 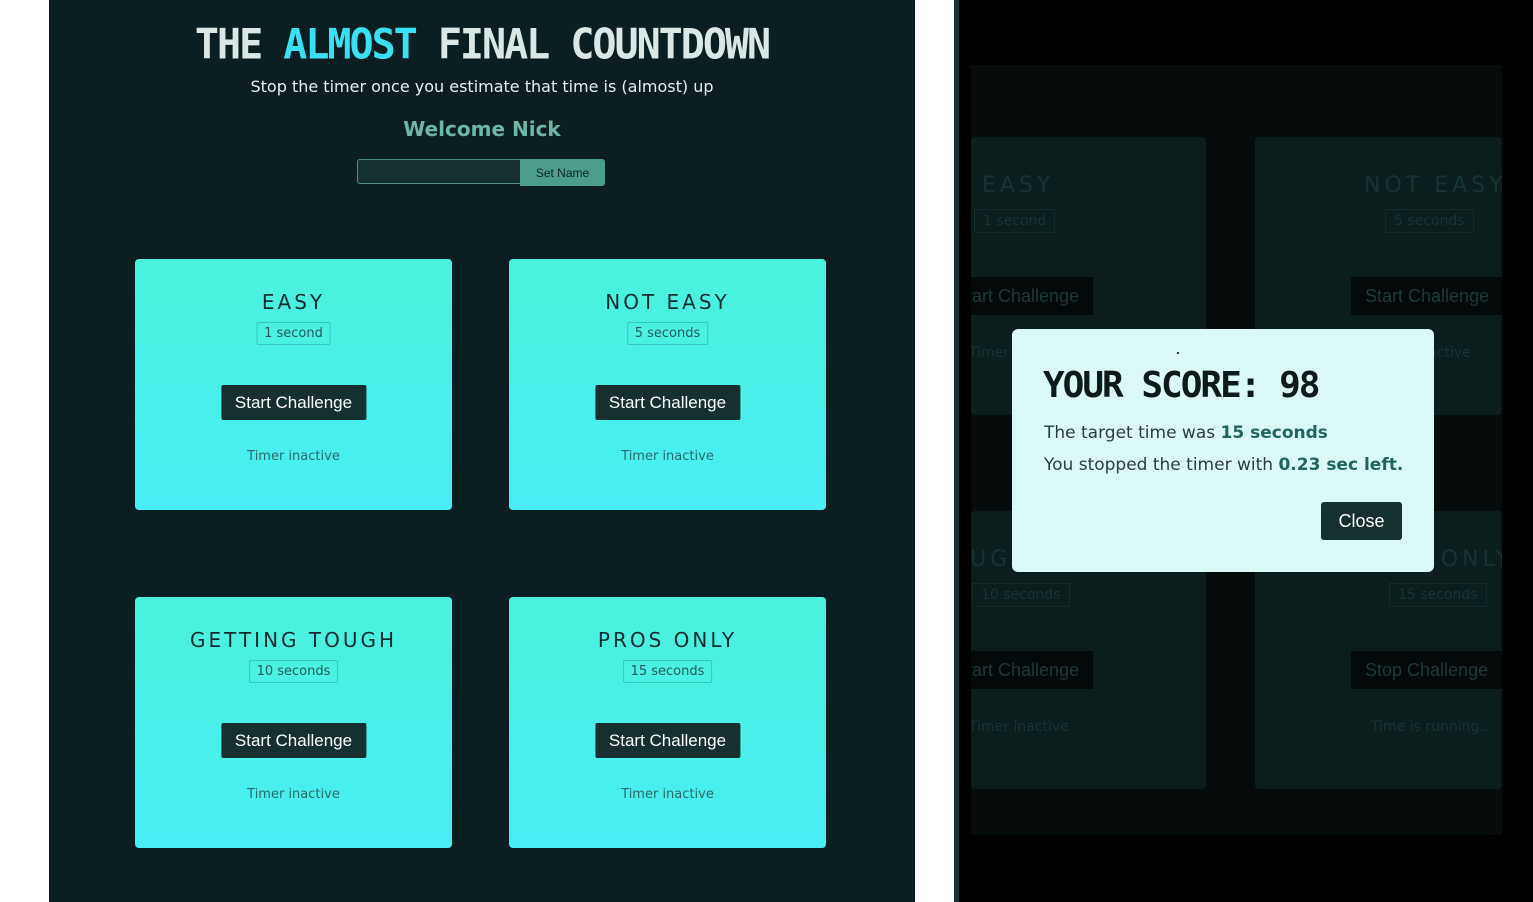 I want to click on title-part-1: THE, so click(x=239, y=45).